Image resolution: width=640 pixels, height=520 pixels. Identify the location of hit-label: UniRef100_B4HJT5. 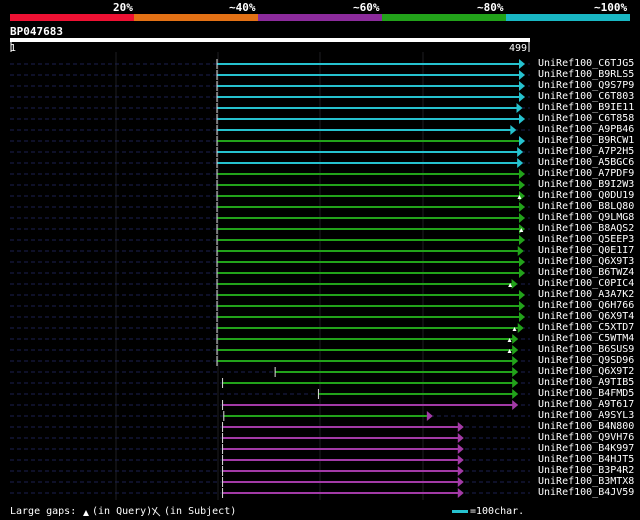
(586, 460).